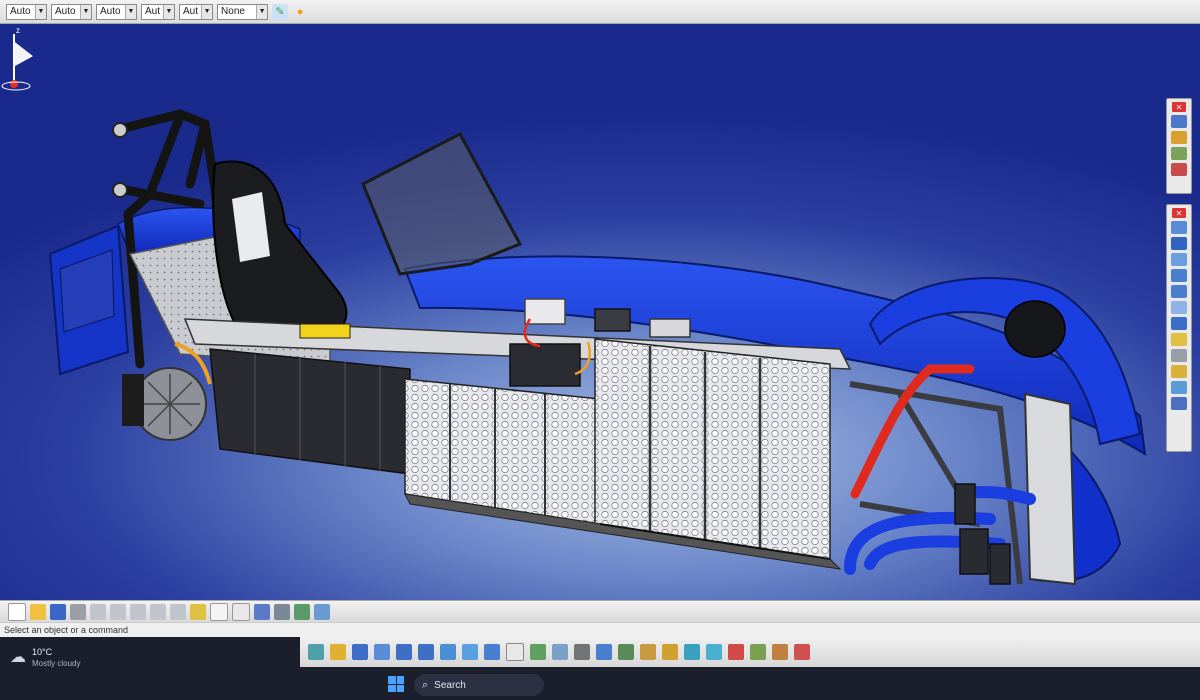  Describe the element at coordinates (670, 652) in the screenshot. I see `apply-material-icon` at that location.